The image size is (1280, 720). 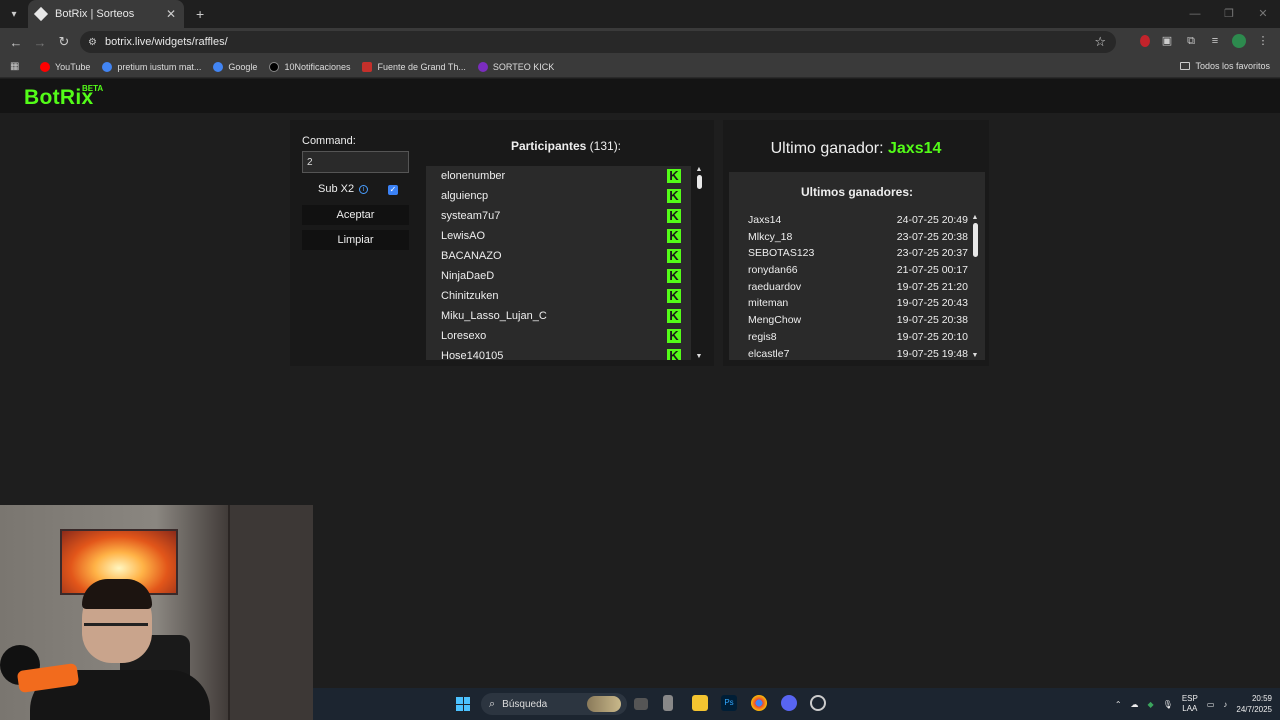 I want to click on media-controls-icon: ≡, so click(x=1215, y=41).